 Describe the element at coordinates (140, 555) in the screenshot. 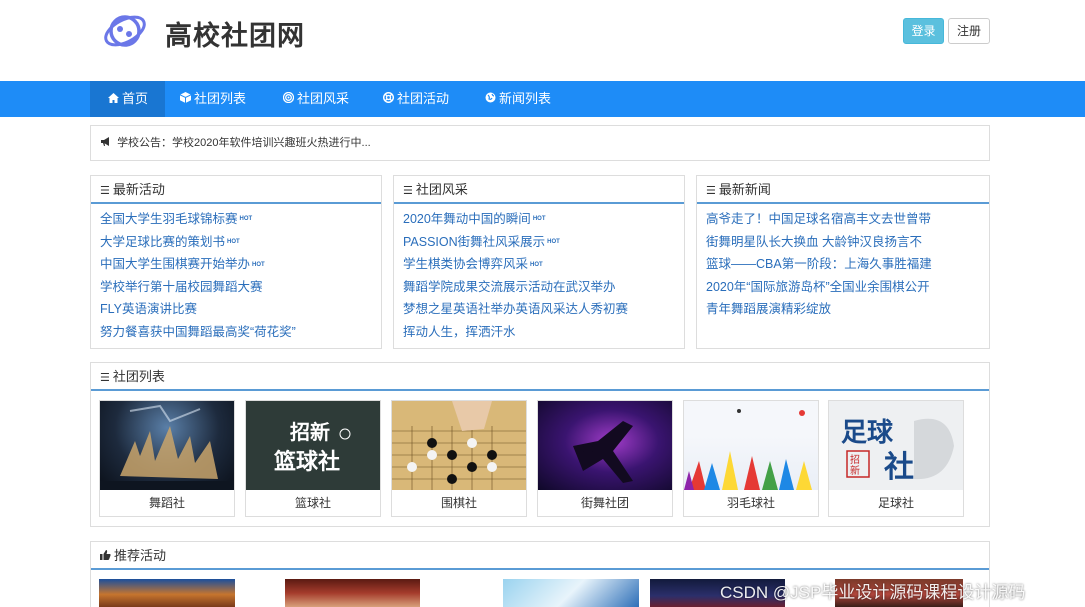

I see `panel-title: 推荐活动` at that location.